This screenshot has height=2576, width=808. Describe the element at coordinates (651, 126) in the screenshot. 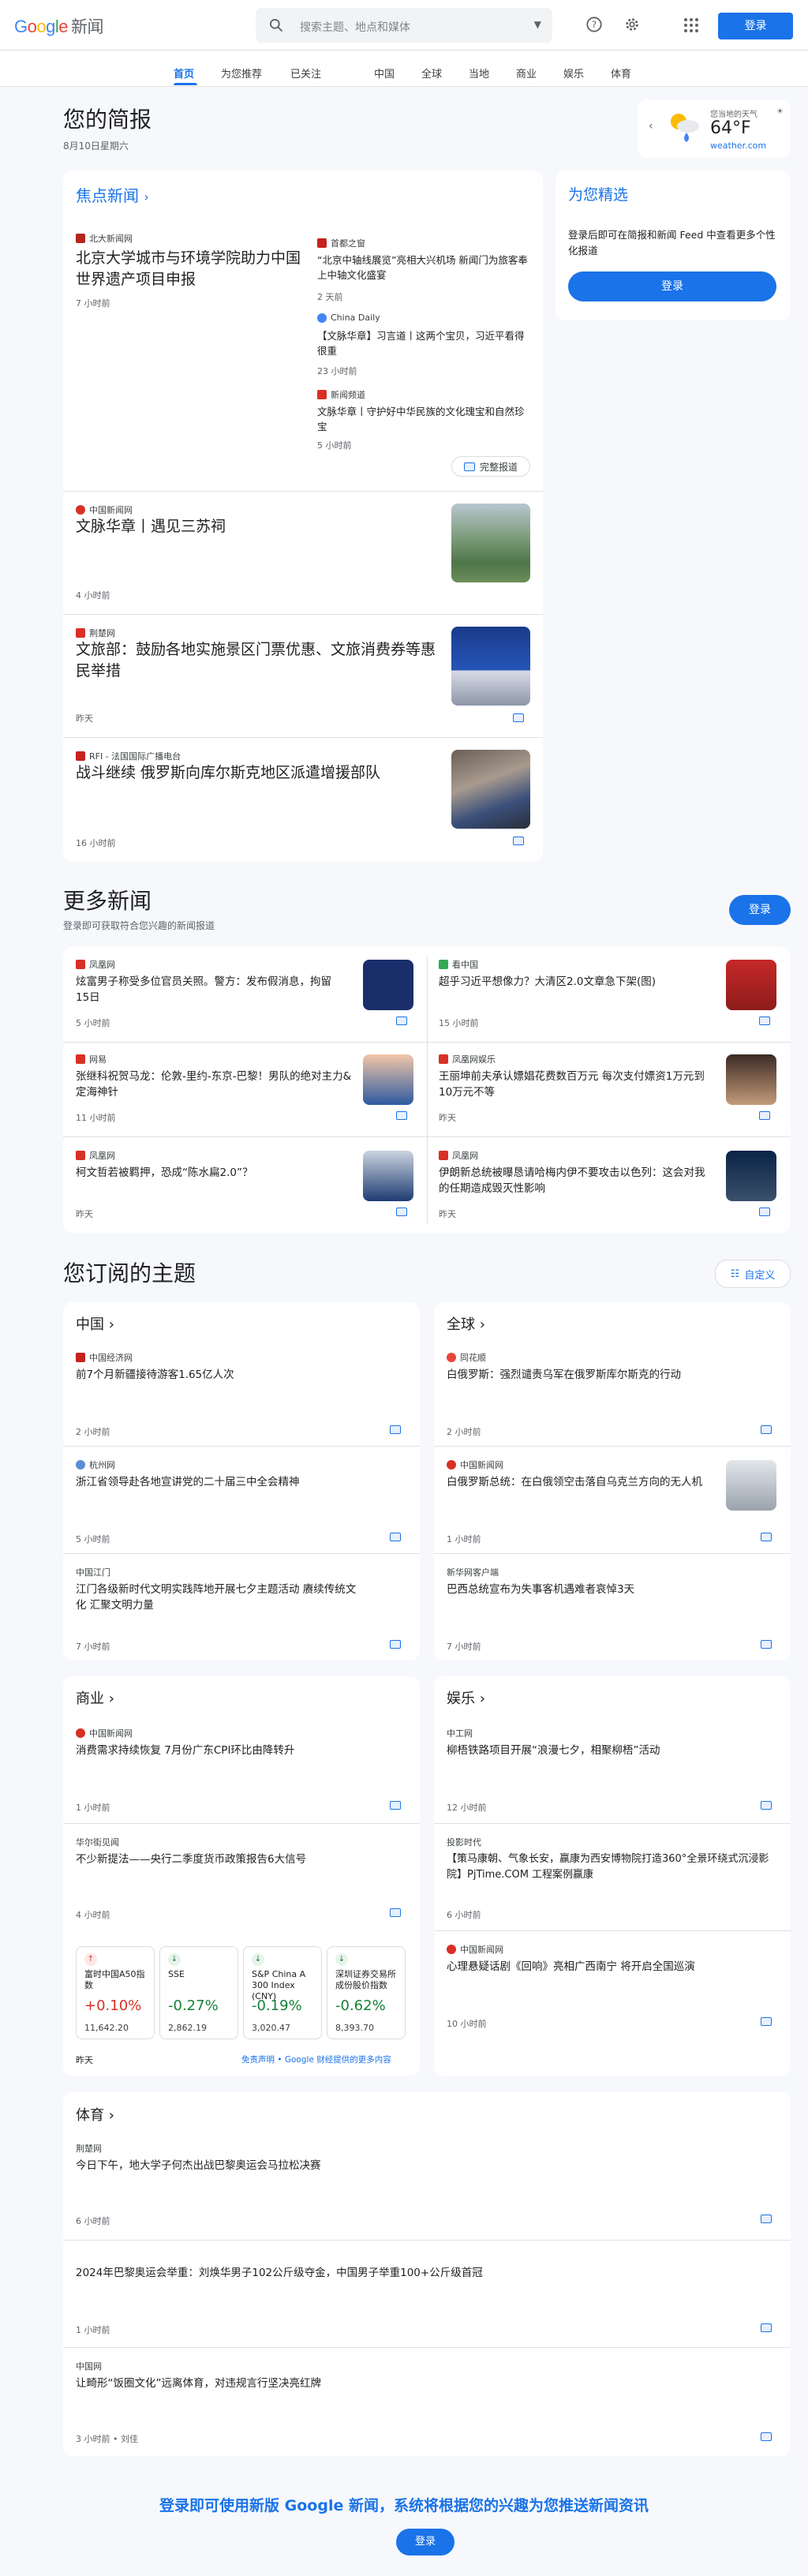

I see `chevron-left-icon: ‹` at that location.